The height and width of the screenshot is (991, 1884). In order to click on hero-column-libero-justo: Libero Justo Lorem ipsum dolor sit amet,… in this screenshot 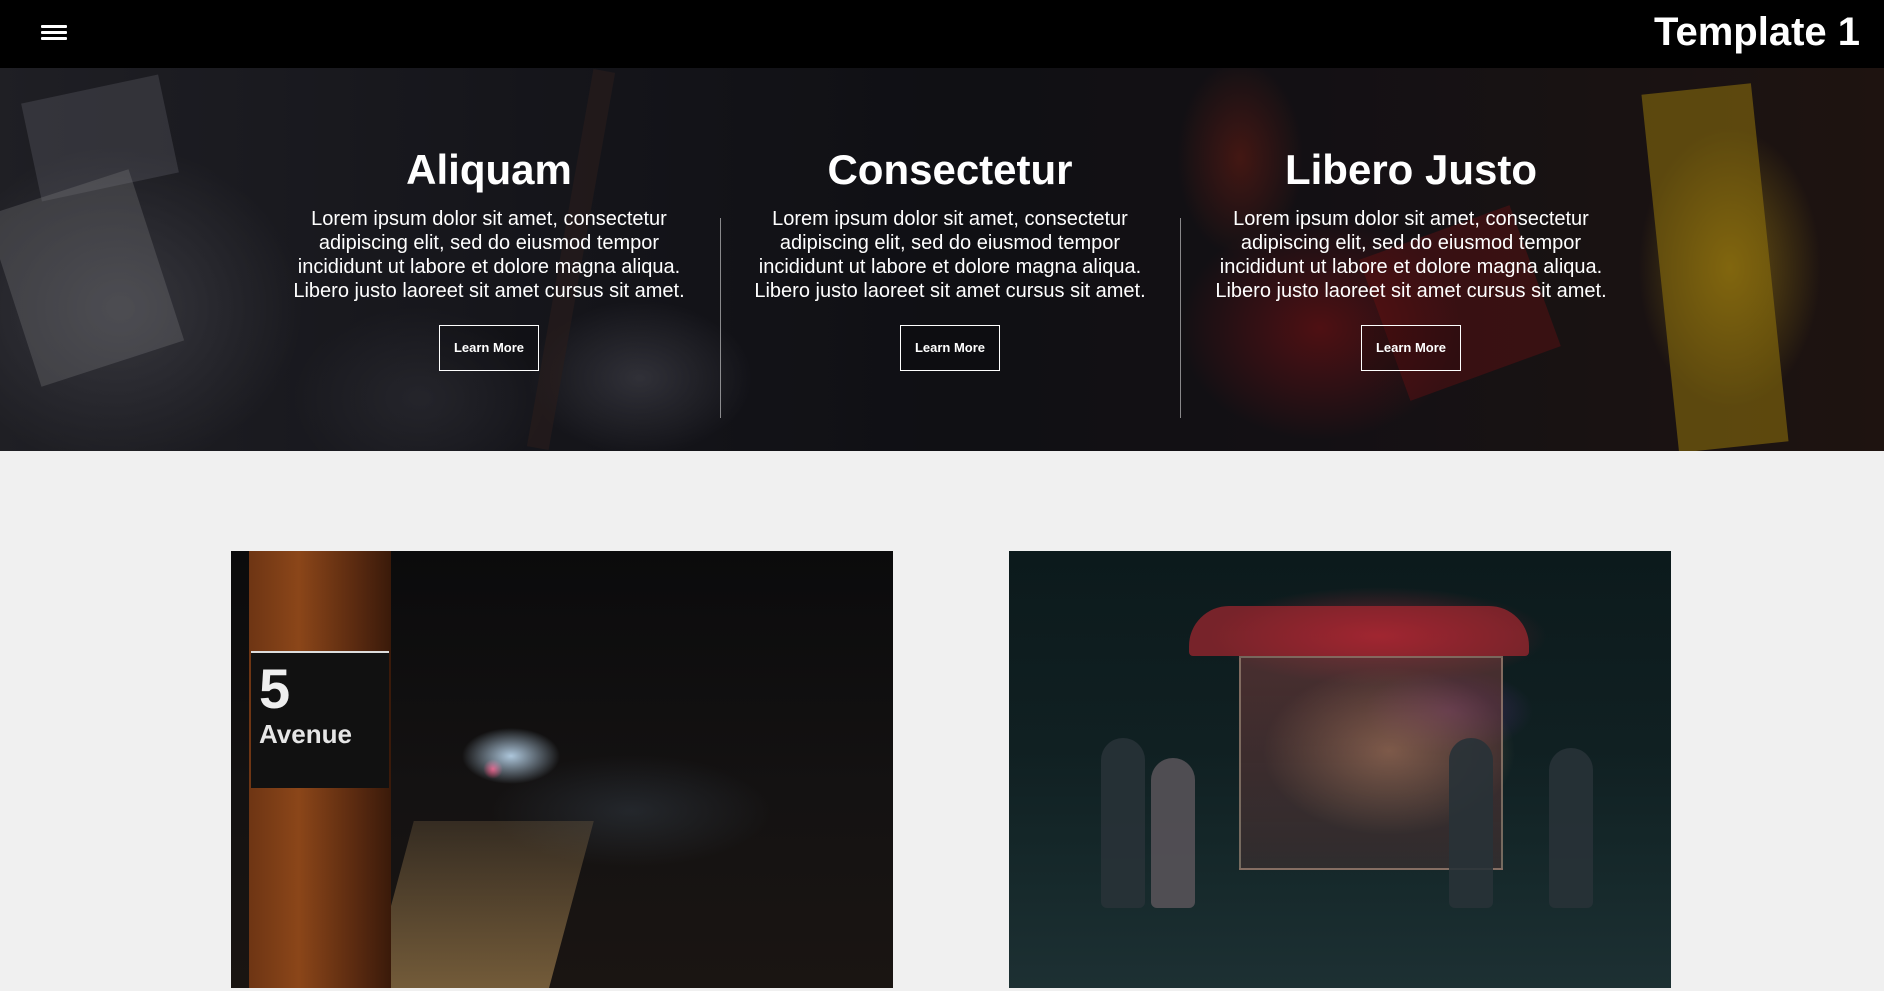, I will do `click(1411, 258)`.